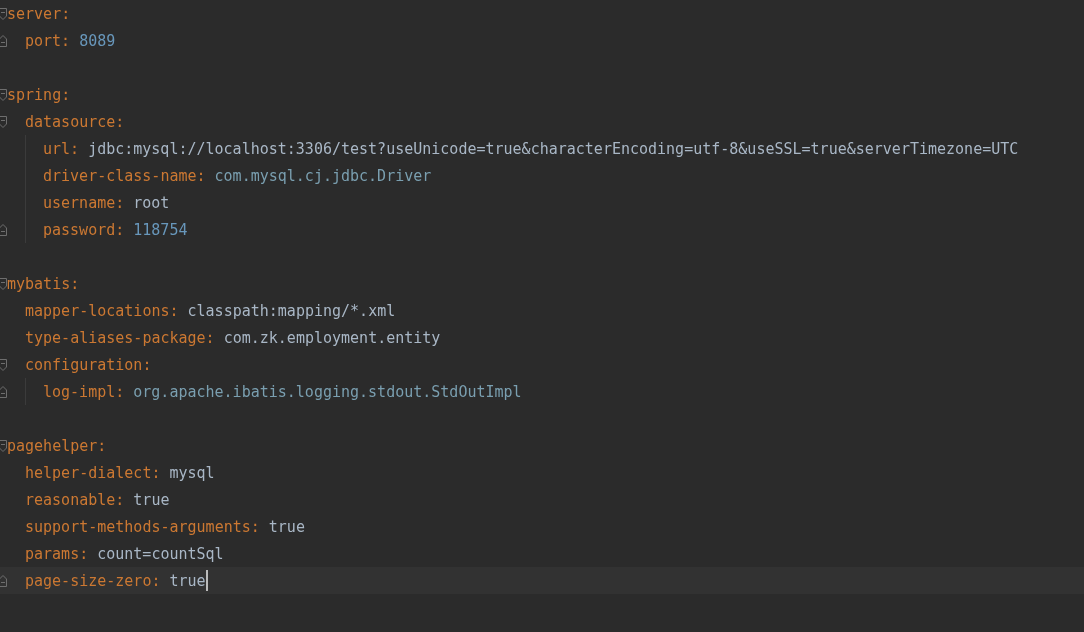  I want to click on yaml-key: page-size-zero:, so click(93, 580).